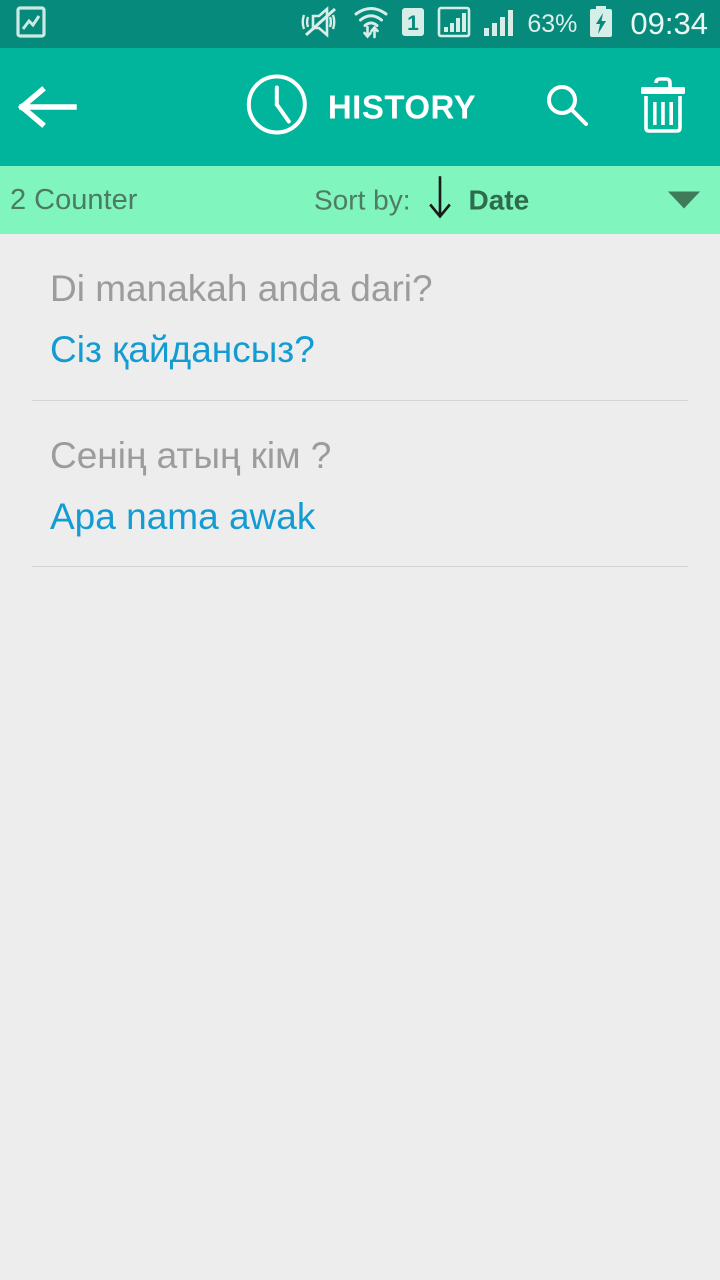 The width and height of the screenshot is (720, 1280). I want to click on sim1-icon: 1, so click(413, 24).